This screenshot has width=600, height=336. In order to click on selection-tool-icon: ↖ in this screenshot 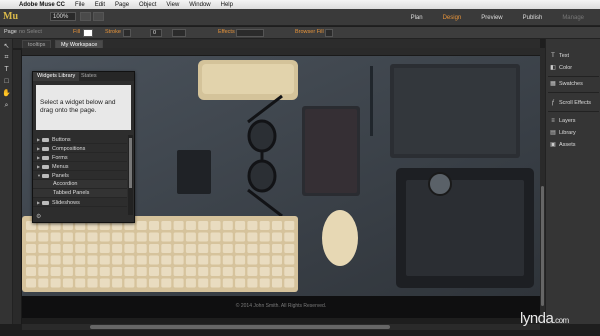, I will do `click(6, 46)`.